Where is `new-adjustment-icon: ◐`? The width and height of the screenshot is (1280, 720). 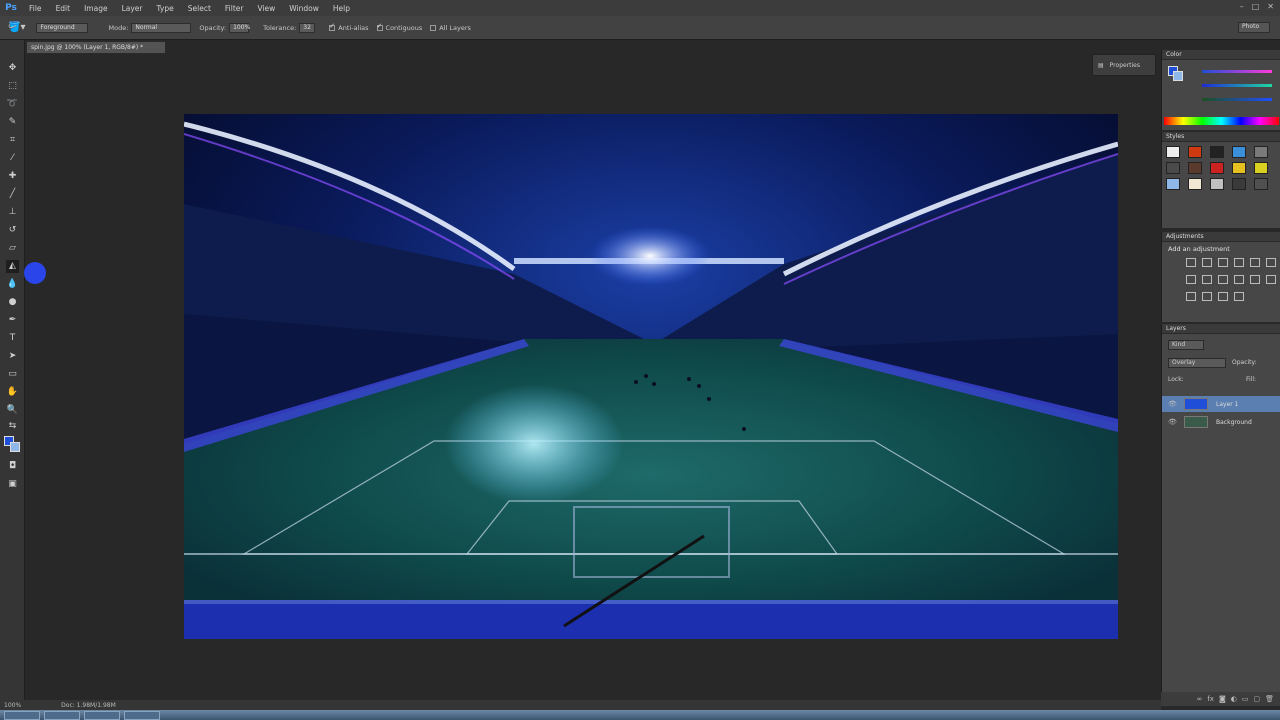
new-adjustment-icon: ◐ is located at coordinates (1234, 699).